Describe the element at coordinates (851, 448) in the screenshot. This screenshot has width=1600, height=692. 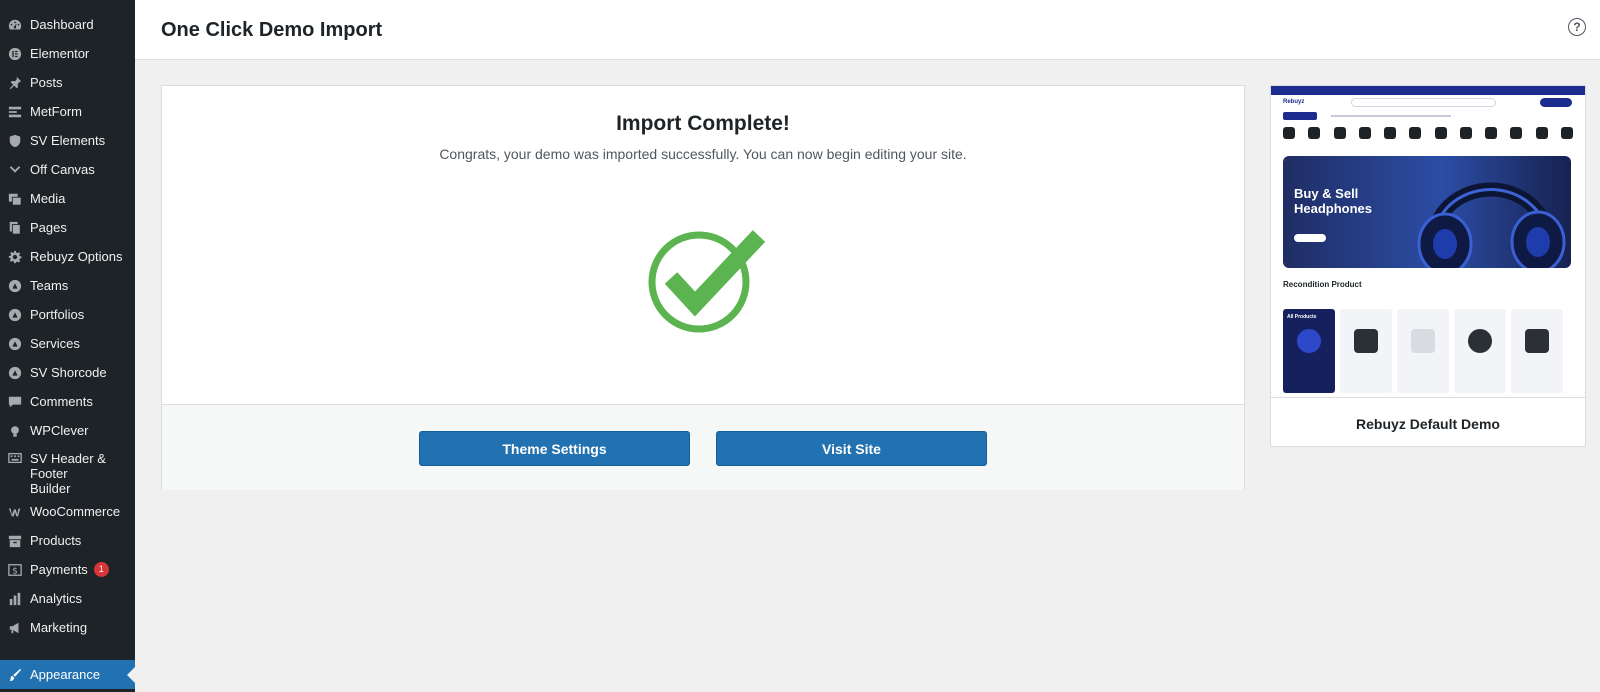
I see `visit-site-button: Visit Site` at that location.